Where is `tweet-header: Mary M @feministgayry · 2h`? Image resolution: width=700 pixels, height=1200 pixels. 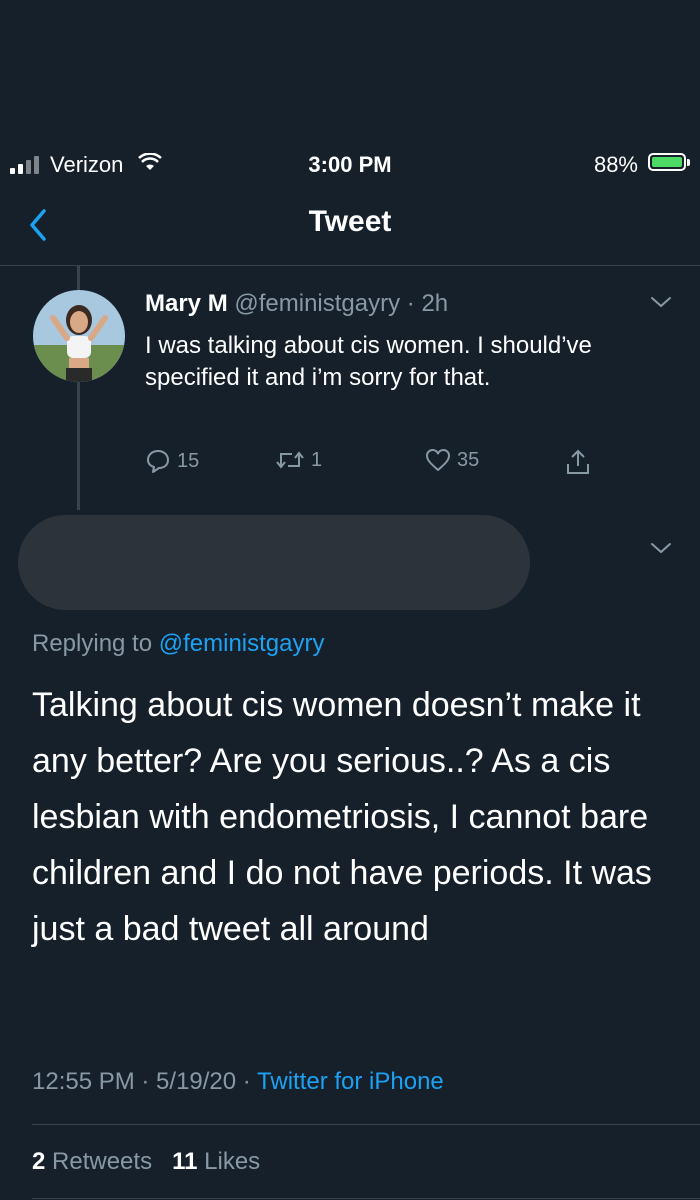
tweet-header: Mary M @feministgayry · 2h is located at coordinates (296, 304).